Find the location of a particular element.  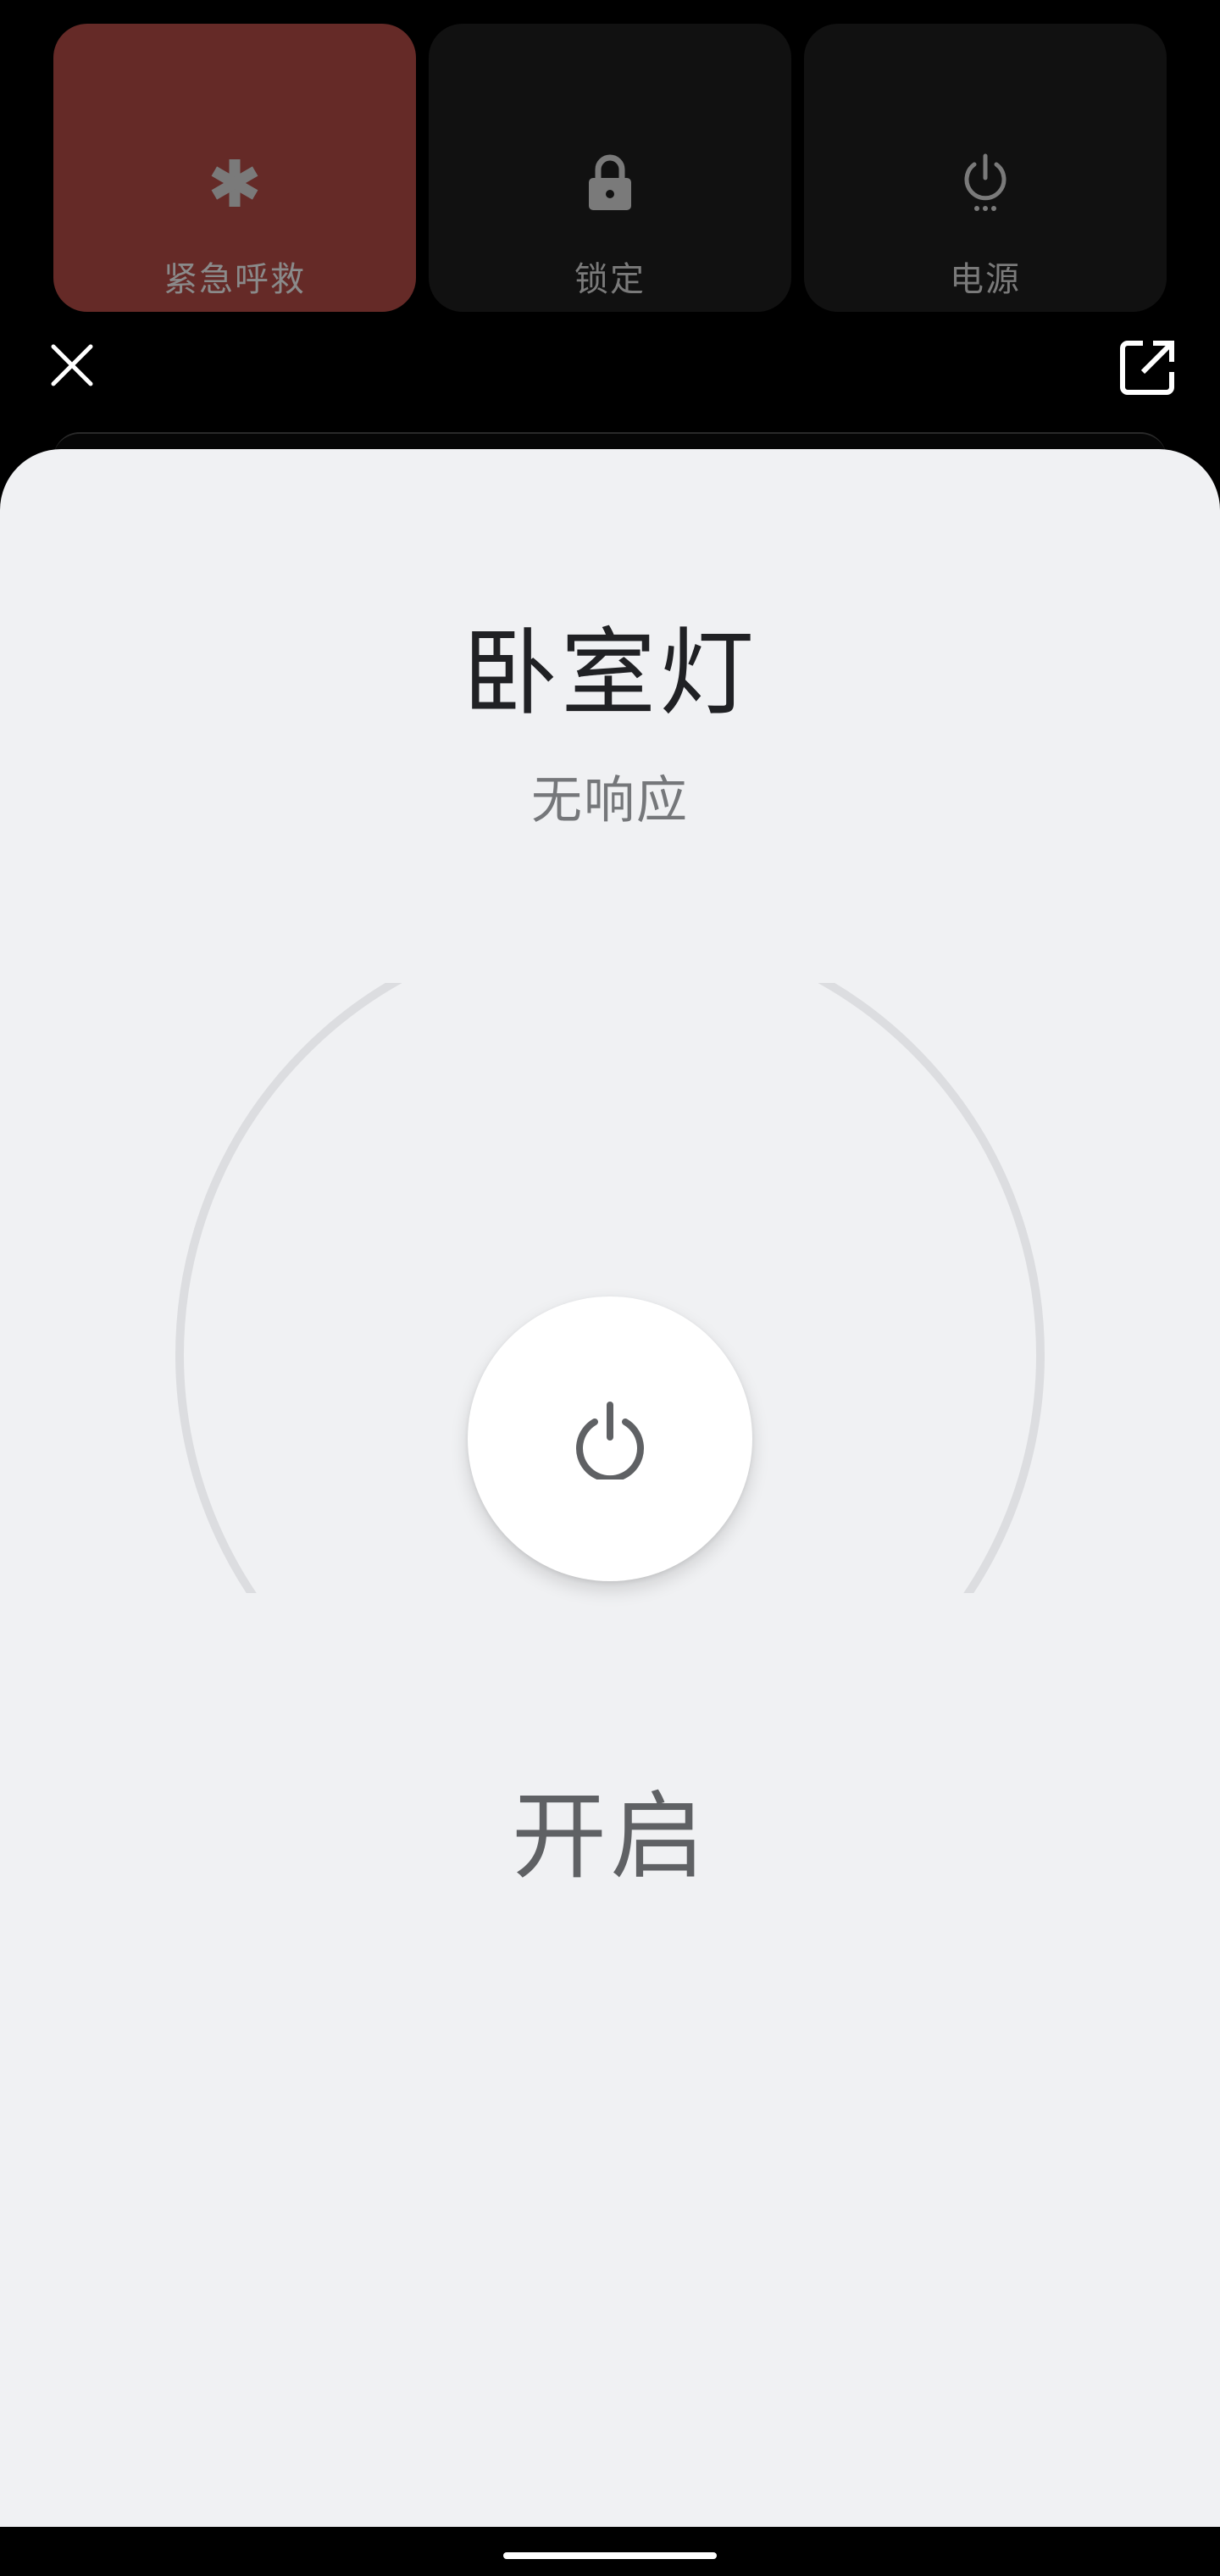

navigation-bar is located at coordinates (610, 2551).